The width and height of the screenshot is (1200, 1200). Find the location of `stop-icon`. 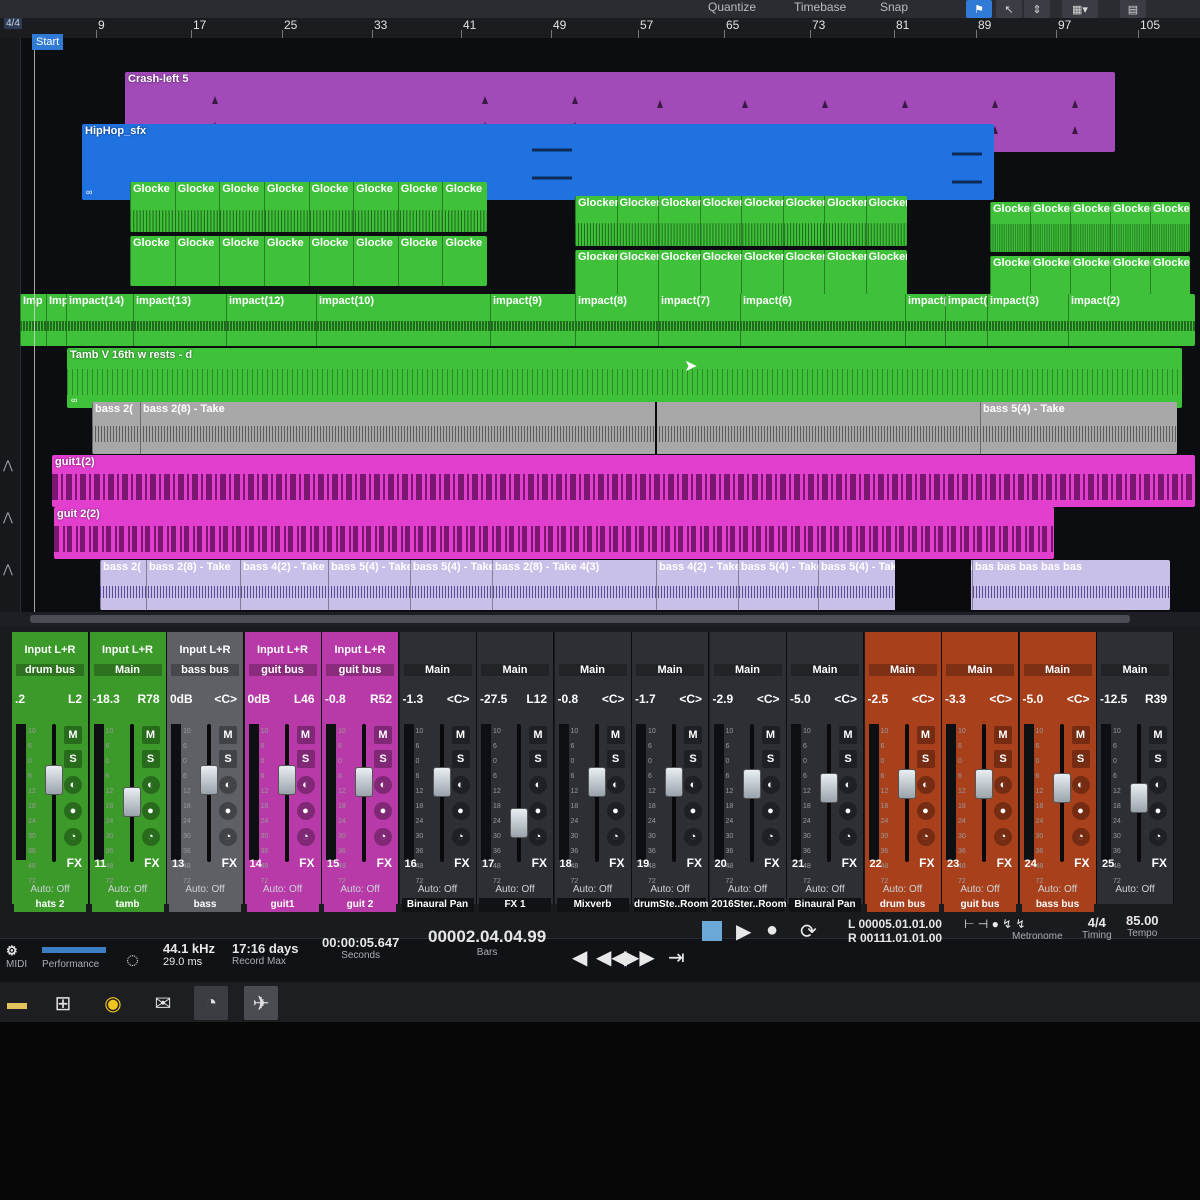

stop-icon is located at coordinates (712, 931).